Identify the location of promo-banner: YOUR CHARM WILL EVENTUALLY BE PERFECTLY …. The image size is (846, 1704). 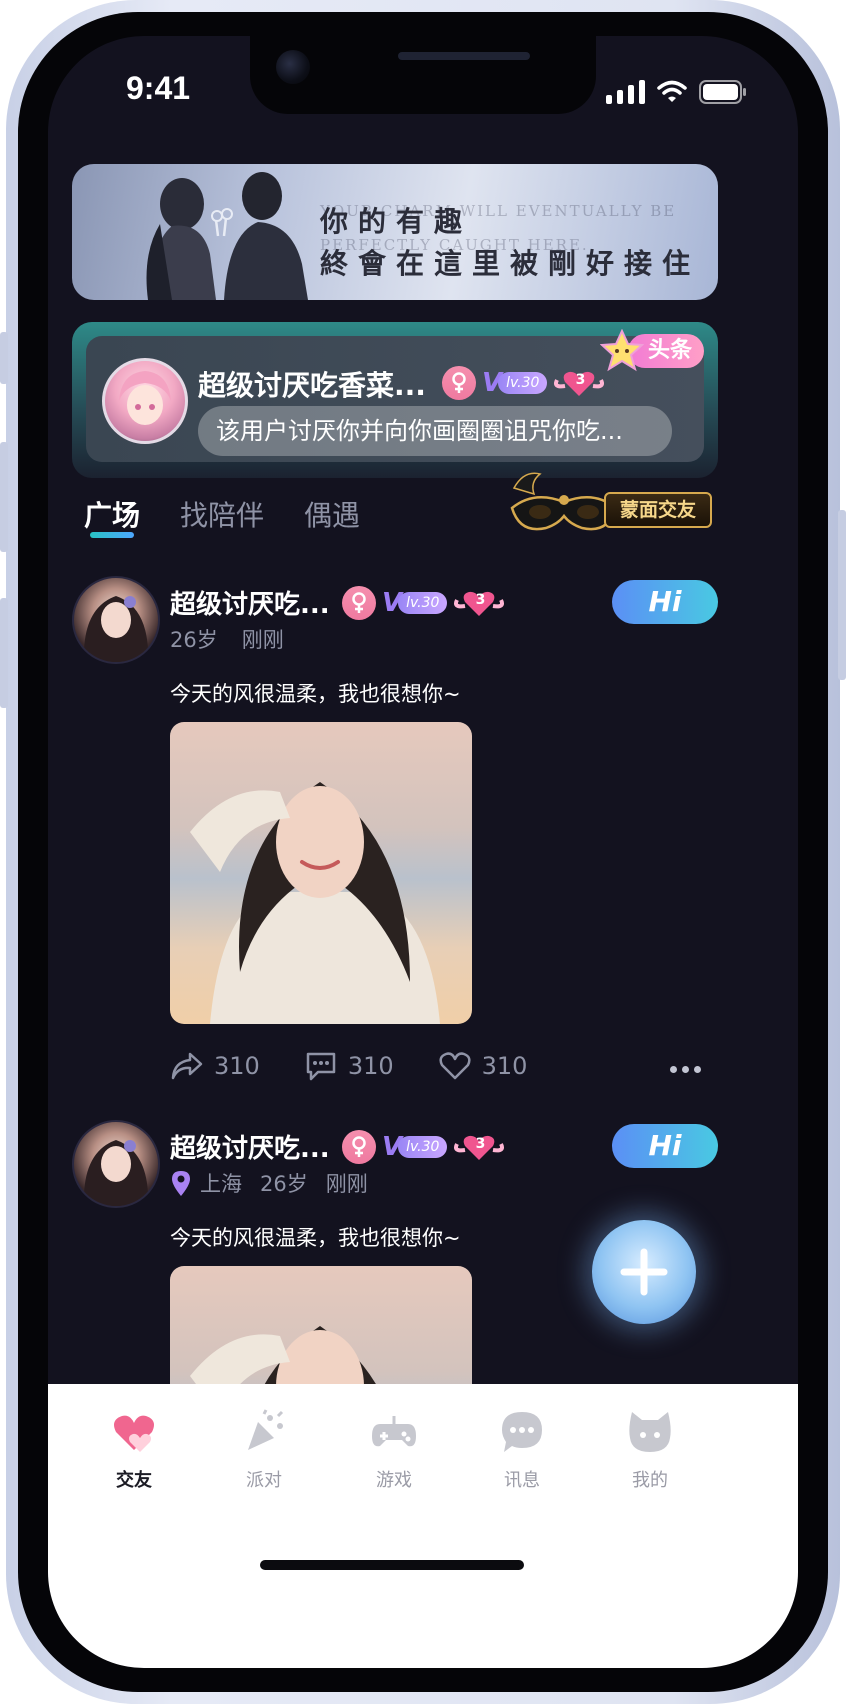
(395, 232).